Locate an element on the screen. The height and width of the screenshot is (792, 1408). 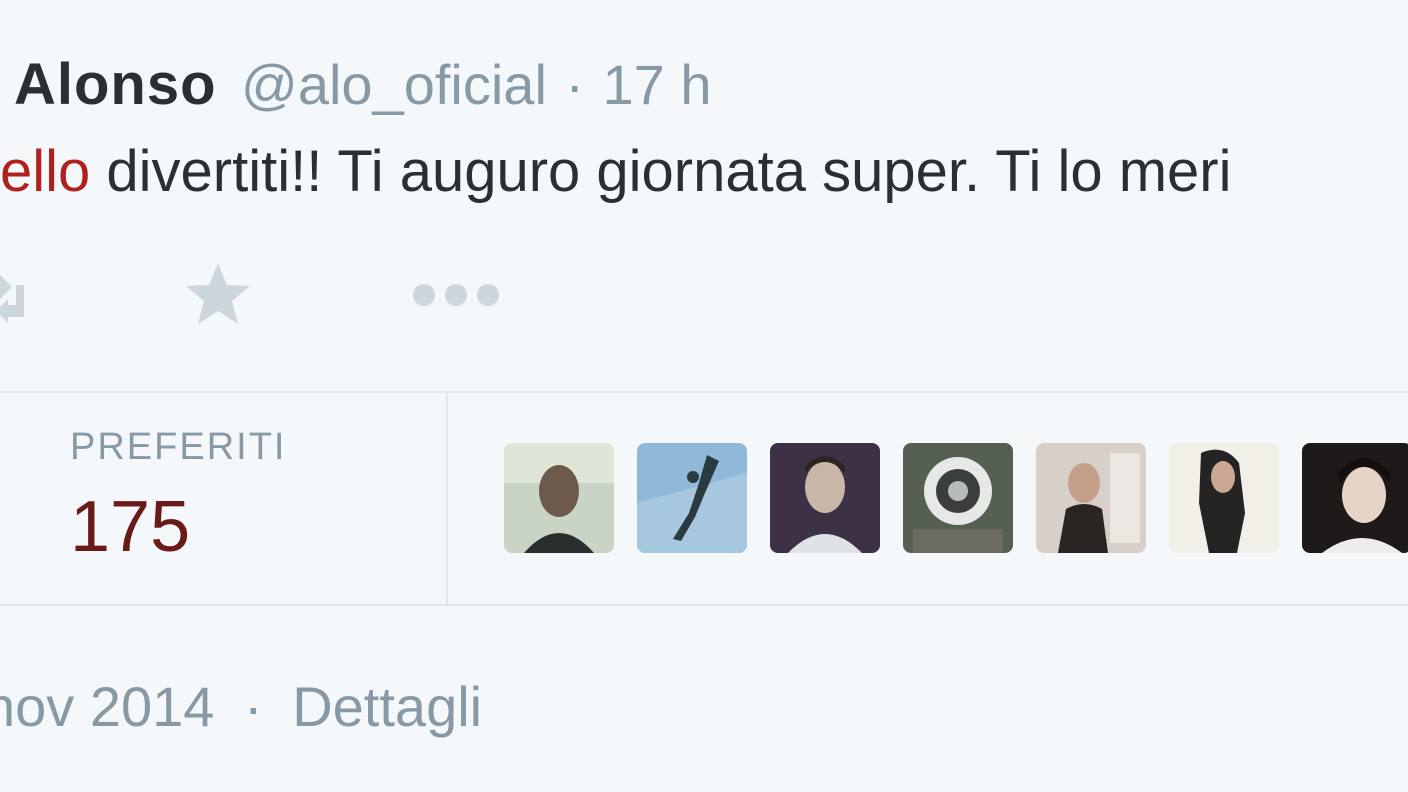
tweet-footer: nov 2014 · Dettagli is located at coordinates (241, 707).